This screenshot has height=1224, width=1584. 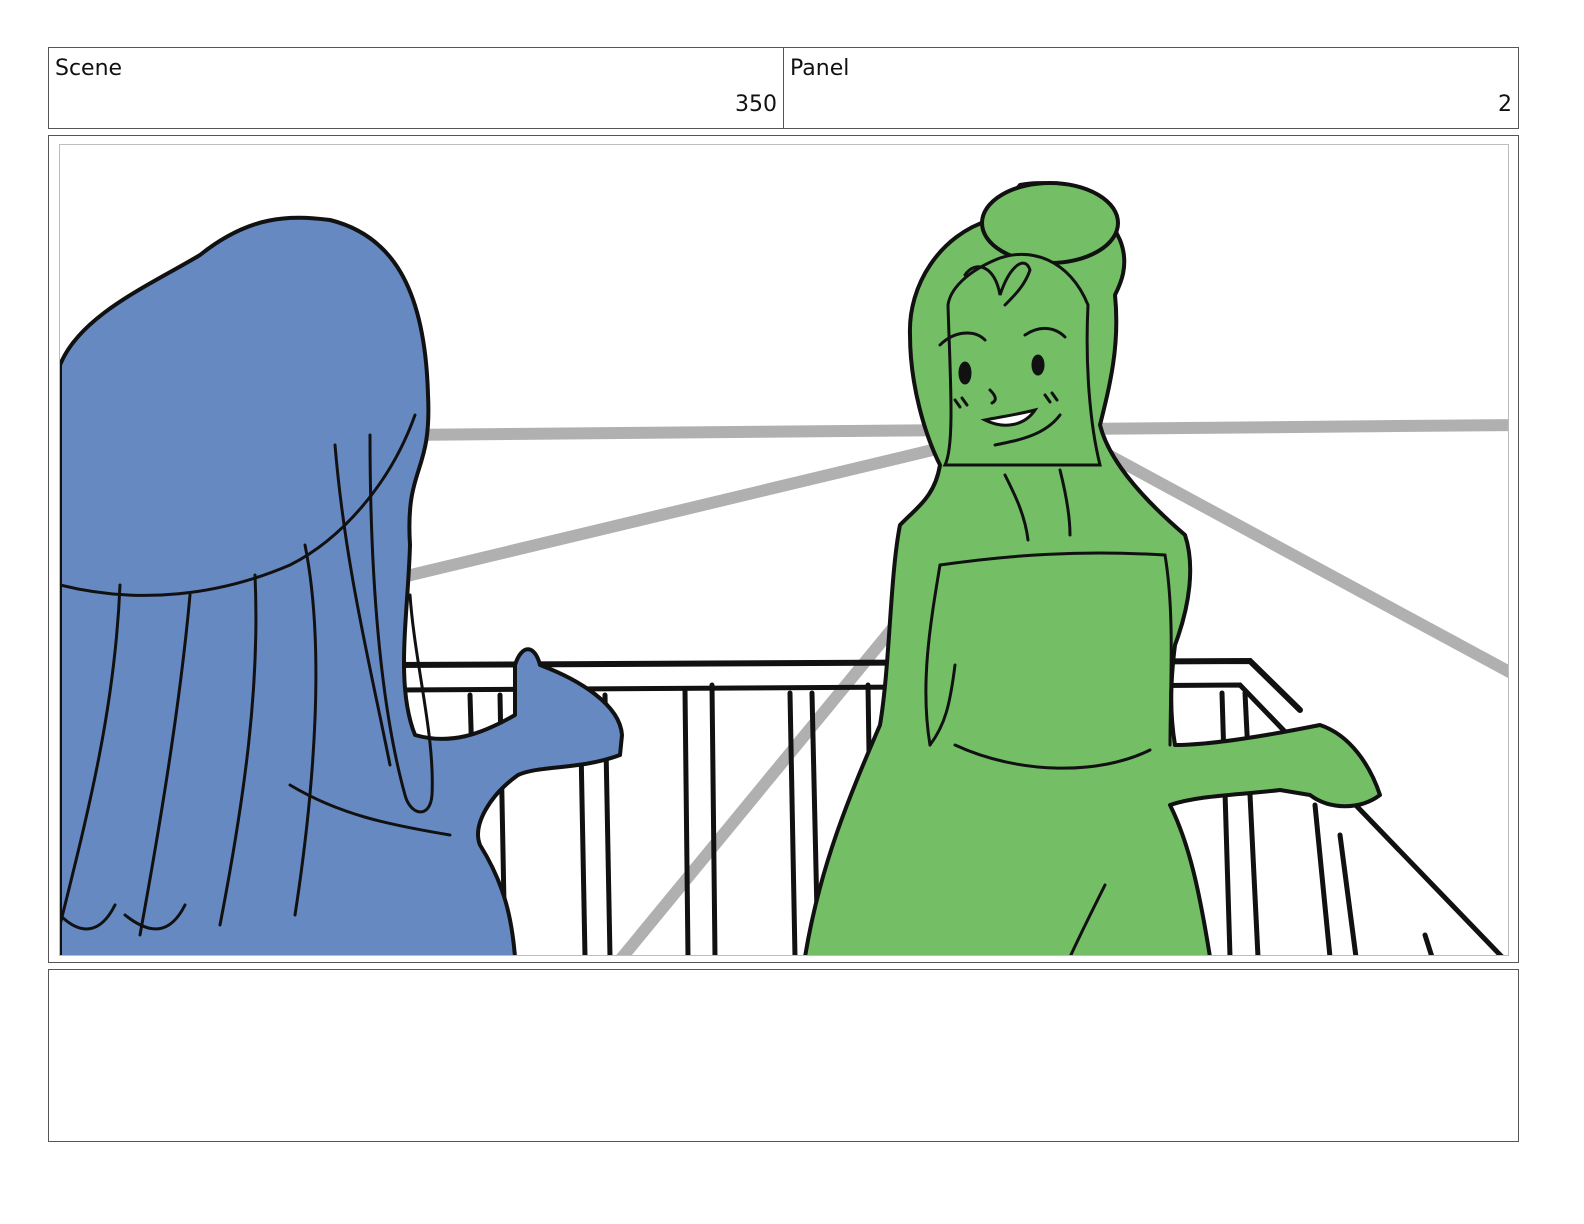 I want to click on storyboard-header: Scene 350 Panel 2, so click(x=783, y=88).